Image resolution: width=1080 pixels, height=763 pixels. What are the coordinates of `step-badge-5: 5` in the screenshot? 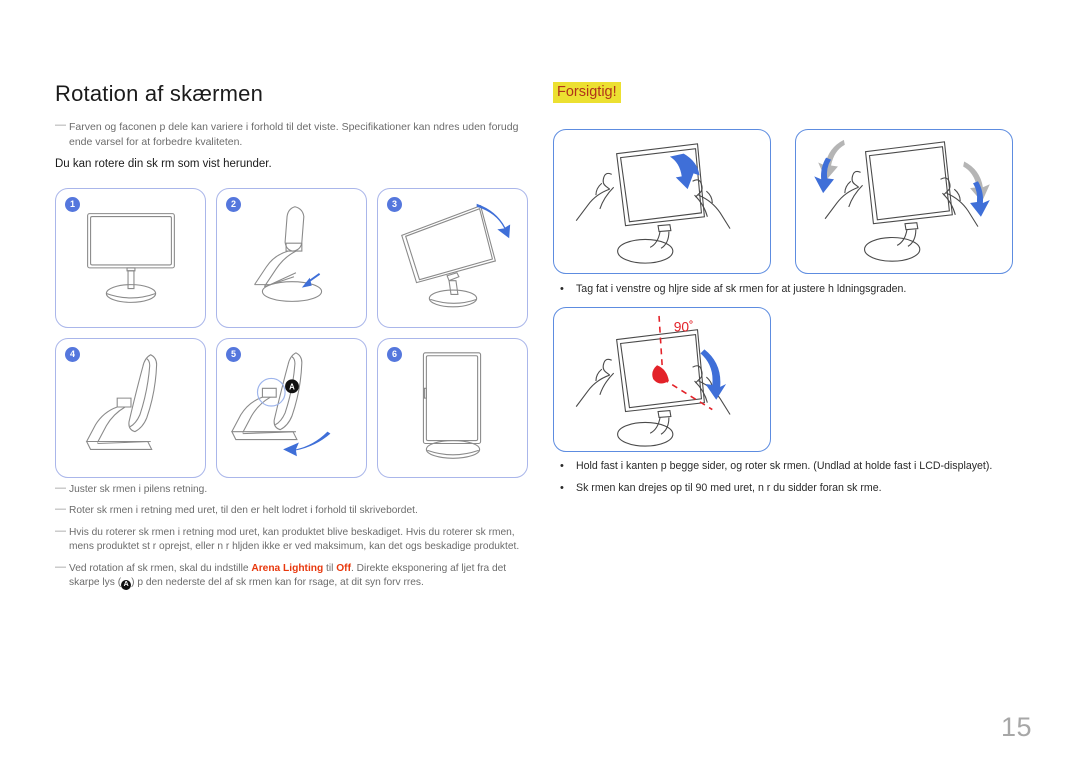 It's located at (233, 354).